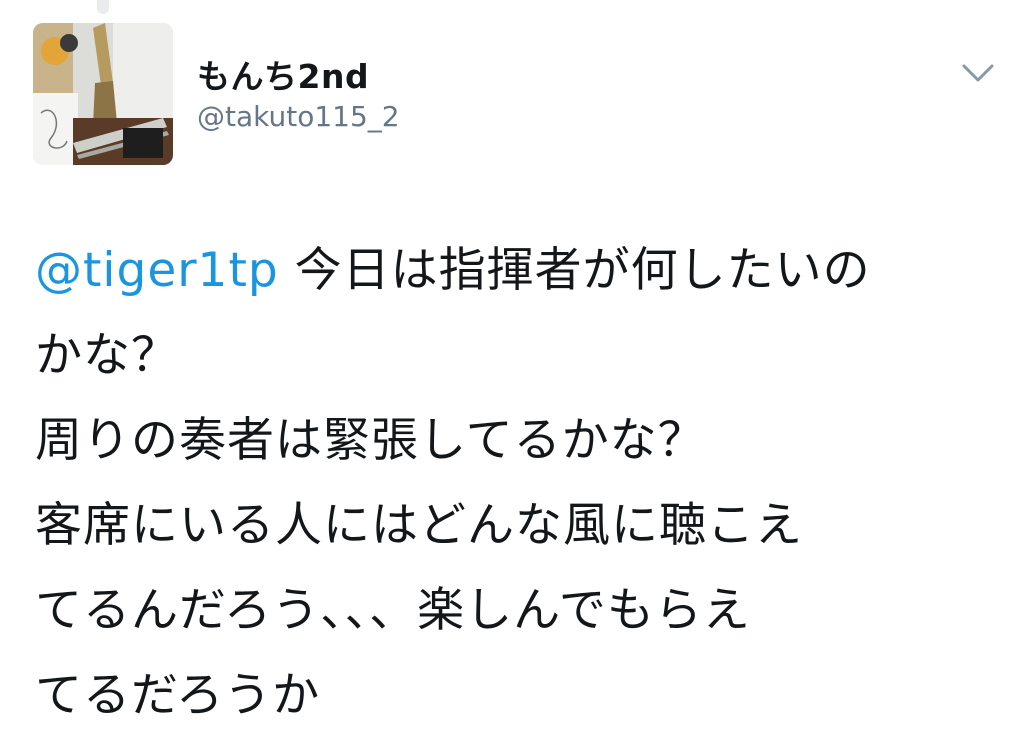 The width and height of the screenshot is (1024, 738). What do you see at coordinates (574, 270) in the screenshot?
I see `tweet-line-1-text: 今日は指揮者が何したいの` at bounding box center [574, 270].